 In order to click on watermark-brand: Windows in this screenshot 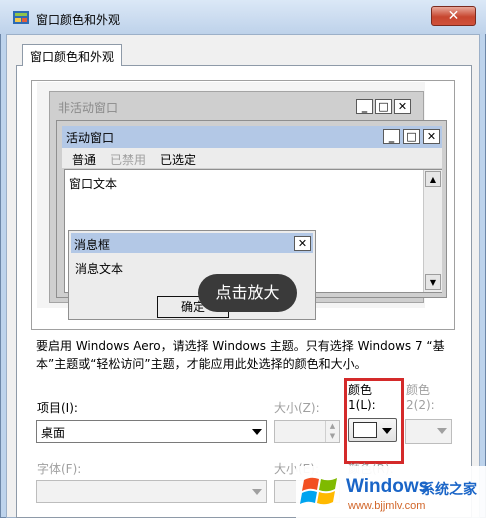, I will do `click(388, 486)`.